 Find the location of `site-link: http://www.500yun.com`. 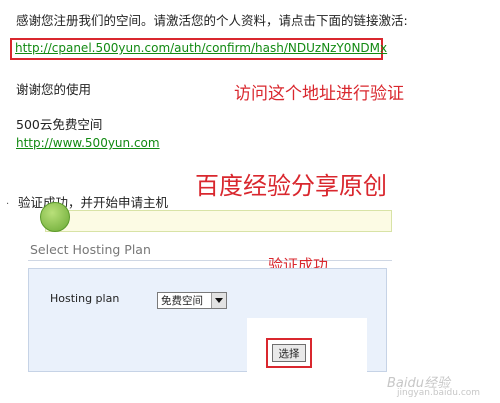

site-link: http://www.500yun.com is located at coordinates (88, 143).